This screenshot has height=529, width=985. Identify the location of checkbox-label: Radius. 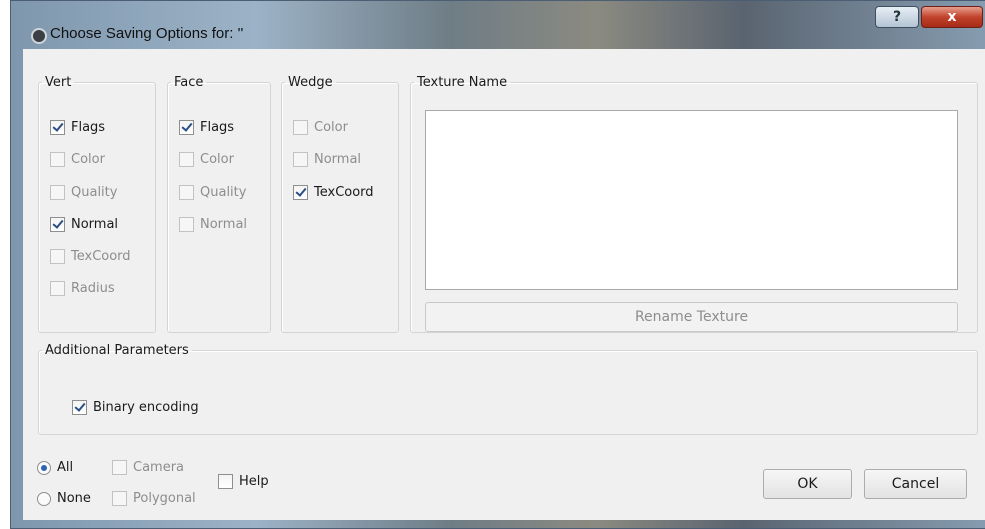
(93, 288).